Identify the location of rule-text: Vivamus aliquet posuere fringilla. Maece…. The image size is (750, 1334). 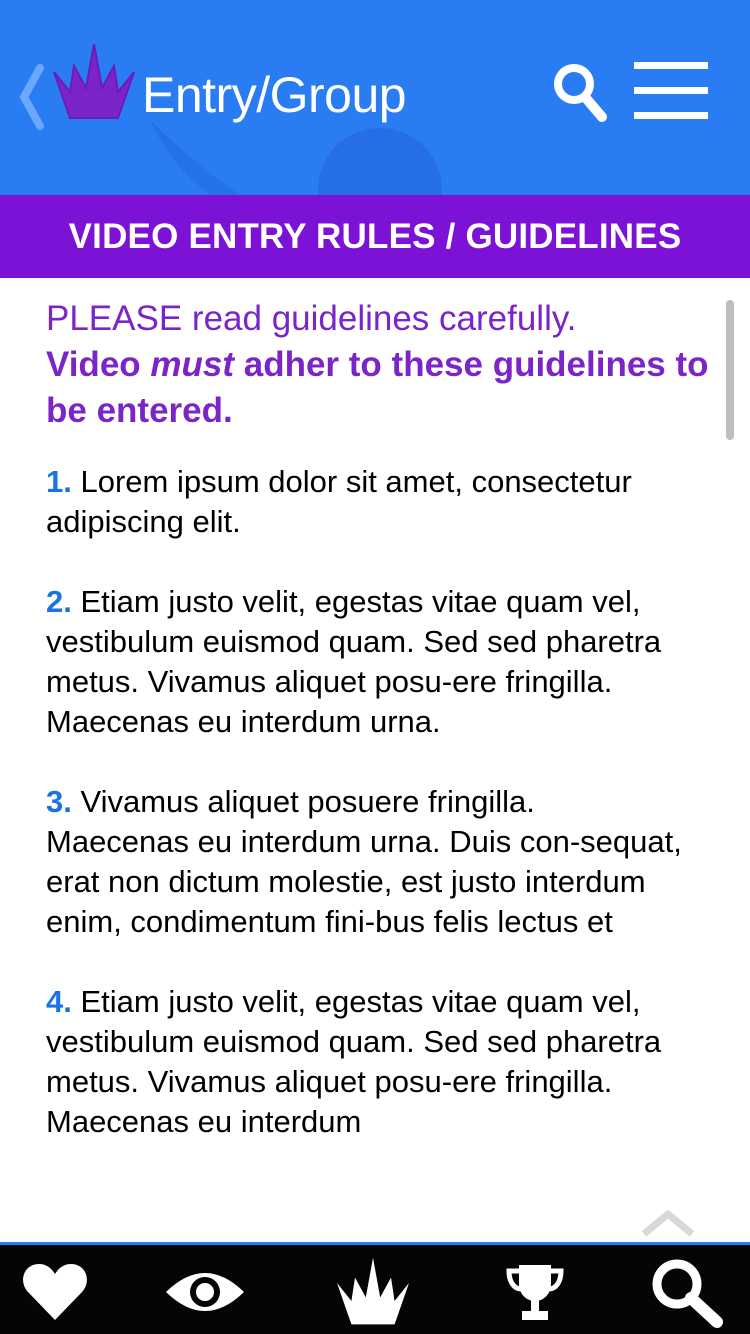
(364, 861).